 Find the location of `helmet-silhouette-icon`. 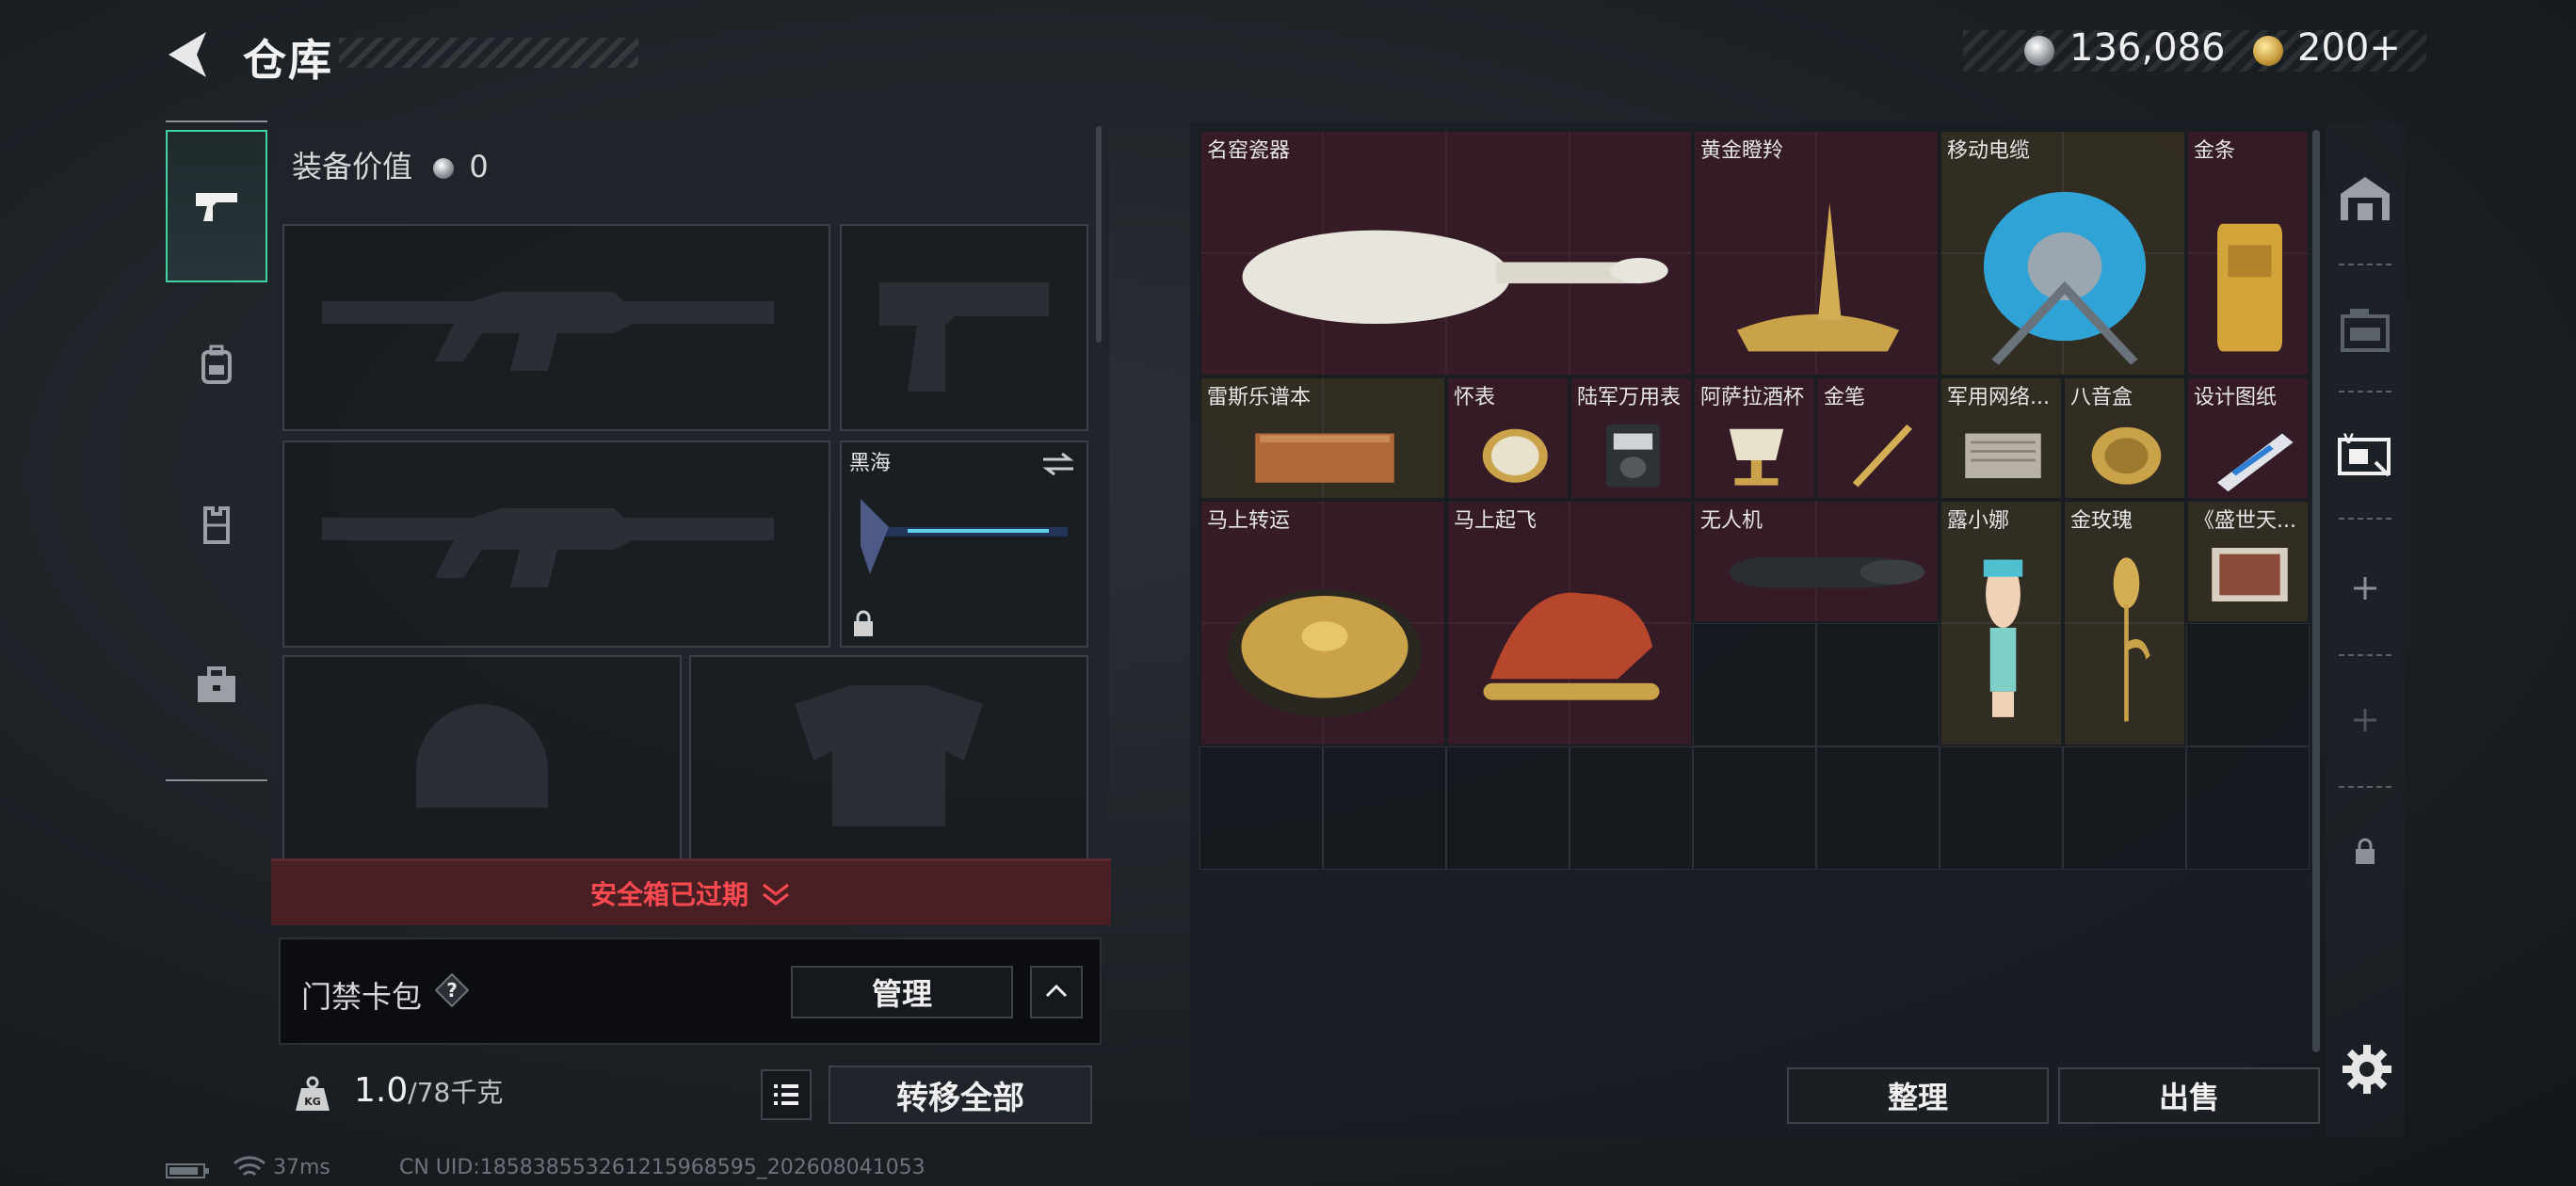

helmet-silhouette-icon is located at coordinates (482, 756).